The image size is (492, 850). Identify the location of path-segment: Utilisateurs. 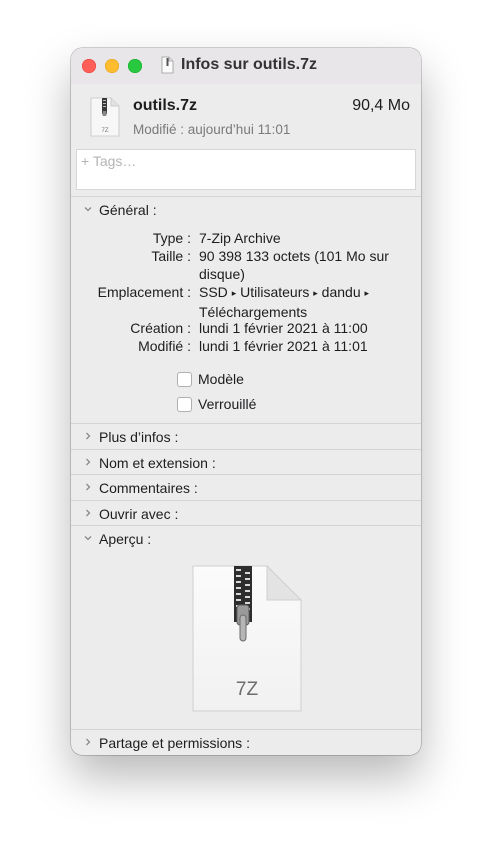
(275, 292).